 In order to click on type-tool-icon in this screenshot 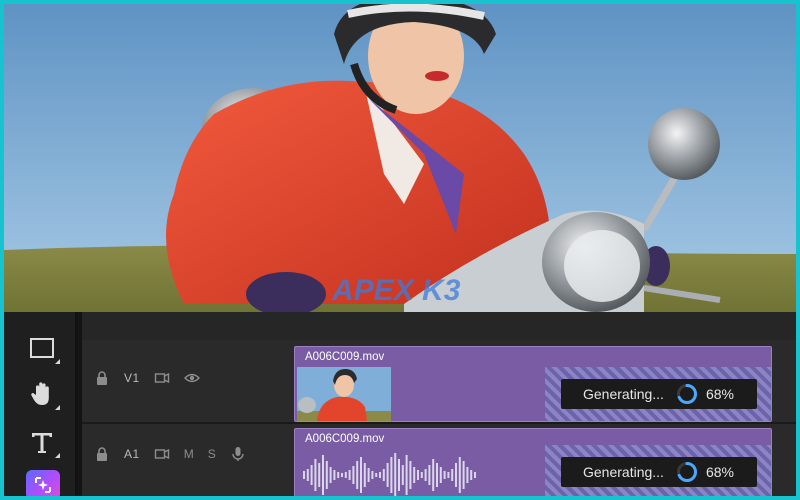, I will do `click(42, 443)`.